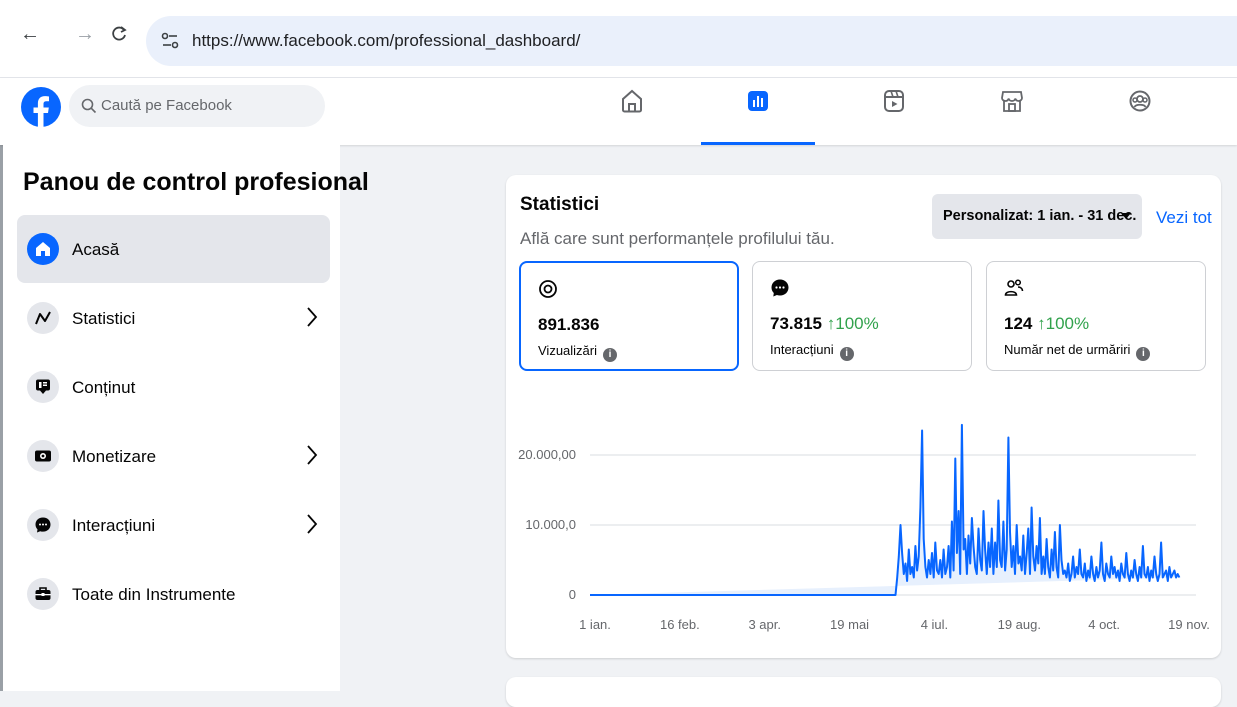  I want to click on sidebar-item-content: Conținut, so click(173, 387).